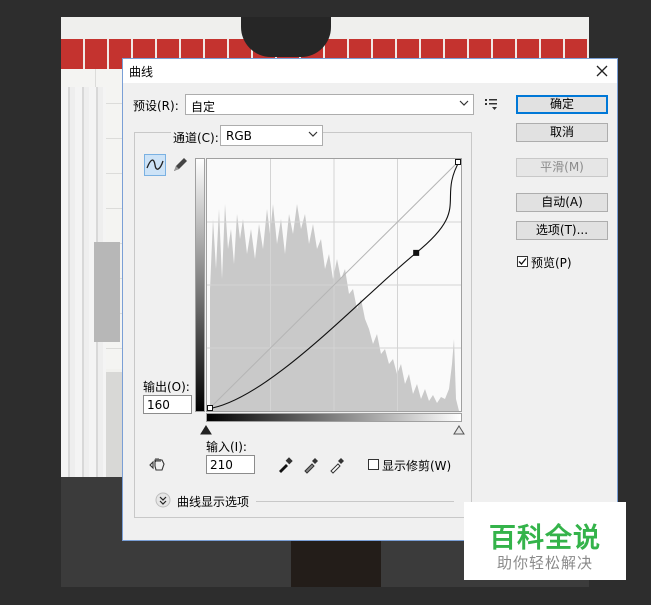 This screenshot has height=605, width=651. I want to click on auto-button: 自动(A), so click(562, 202).